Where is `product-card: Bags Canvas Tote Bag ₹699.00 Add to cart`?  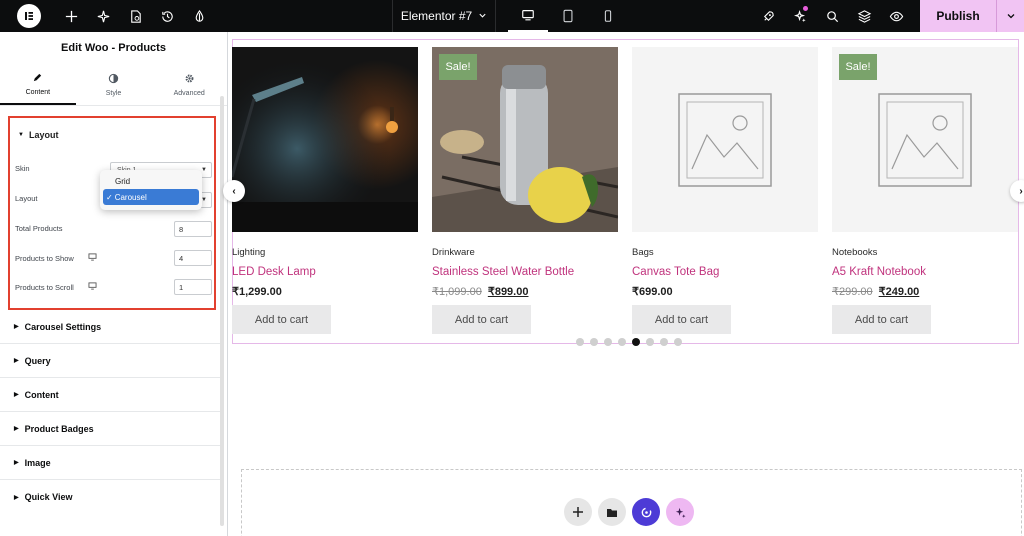 product-card: Bags Canvas Tote Bag ₹699.00 Add to cart is located at coordinates (725, 190).